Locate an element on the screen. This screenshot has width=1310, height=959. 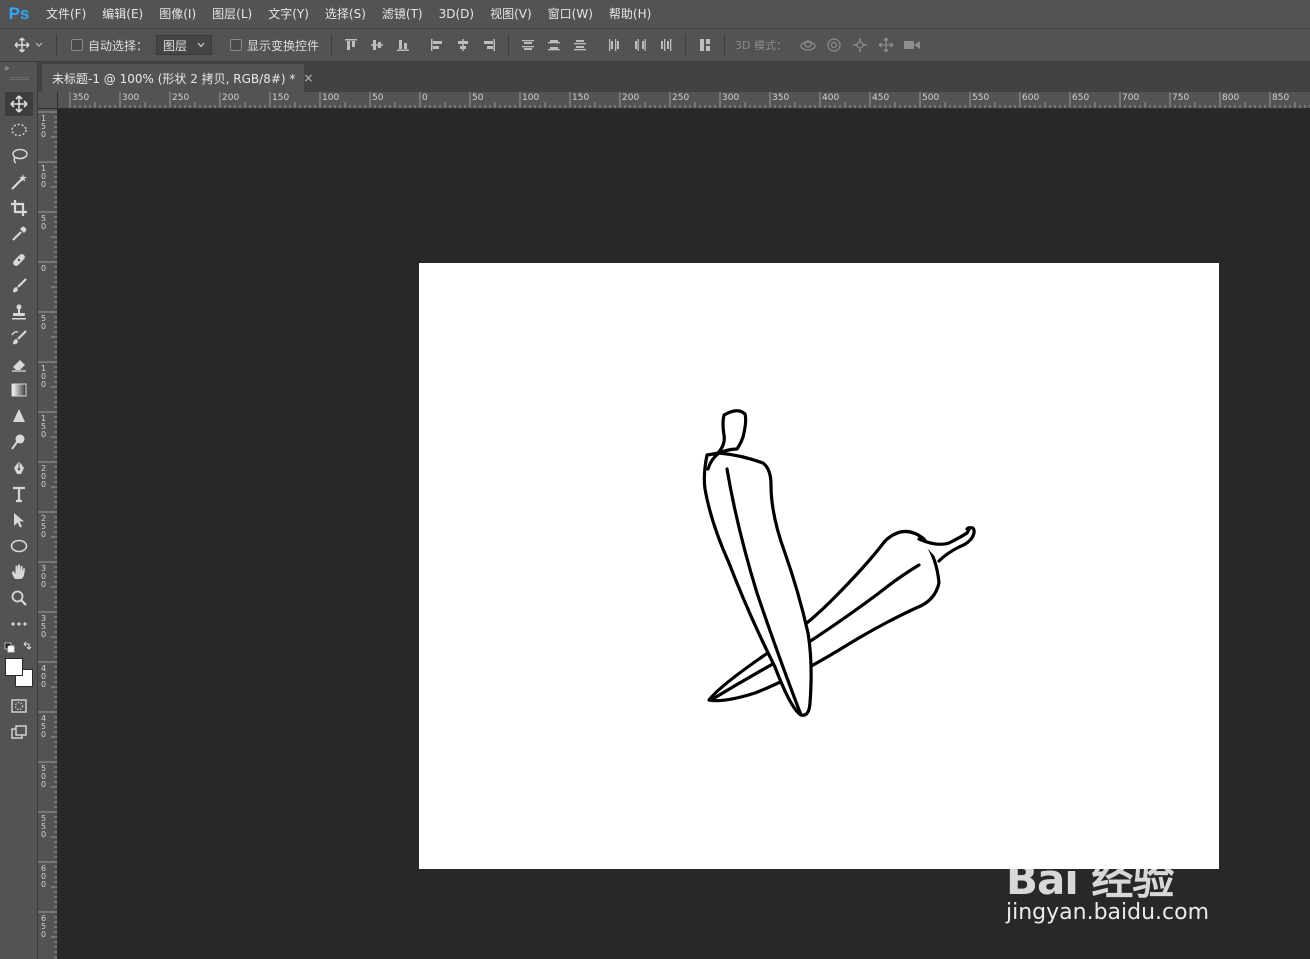
distribute-bottom-icon is located at coordinates (580, 45).